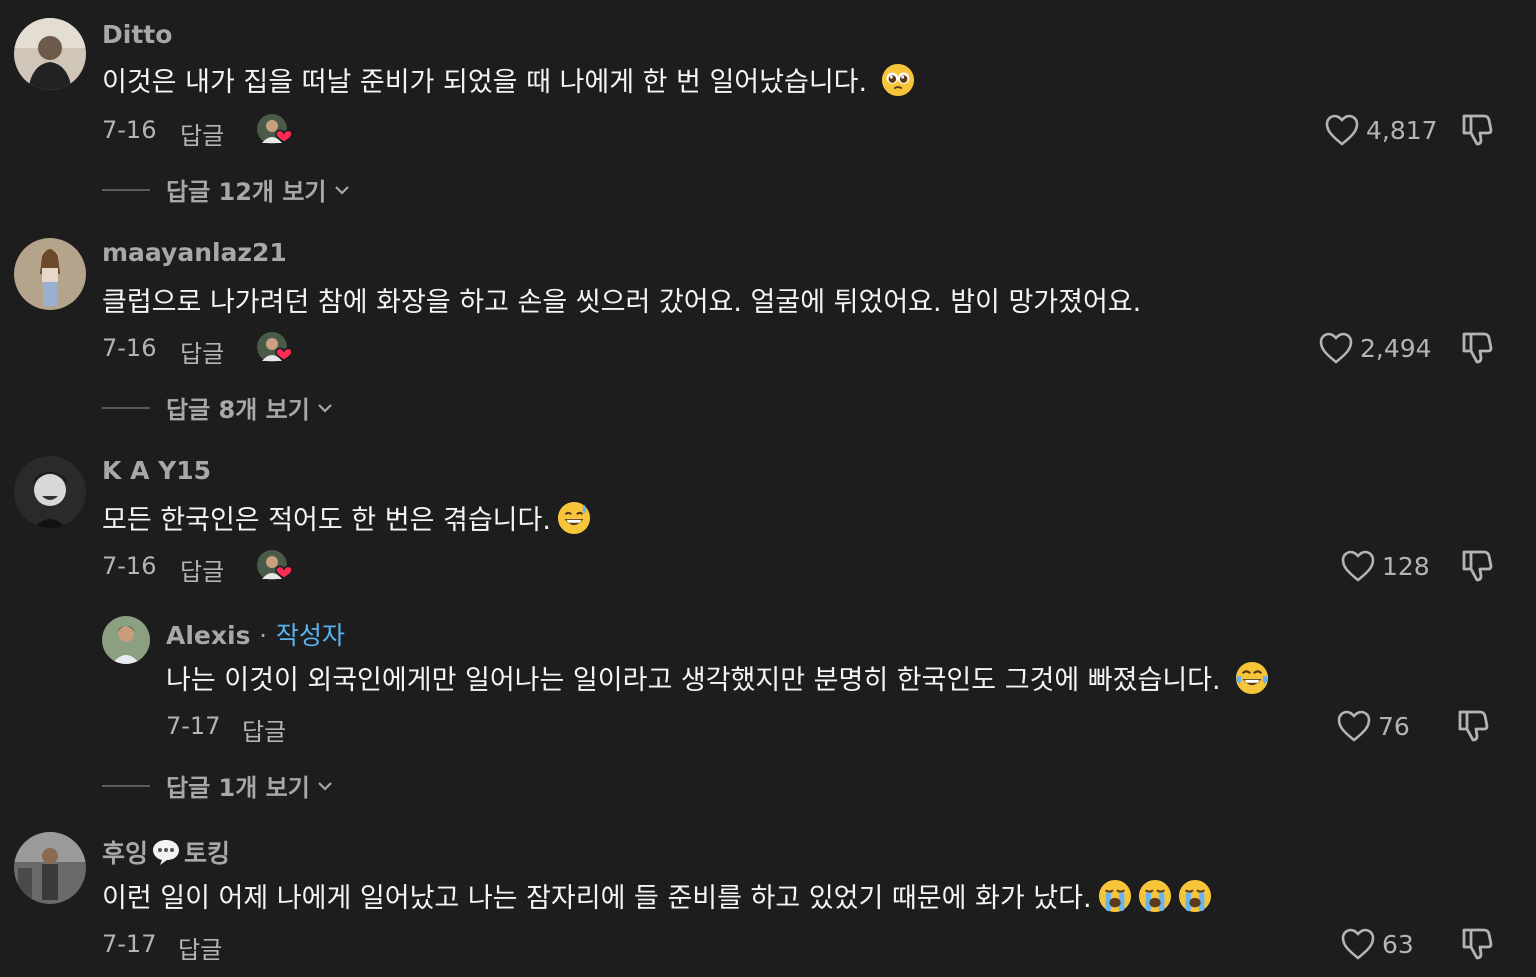  What do you see at coordinates (207, 853) in the screenshot?
I see `username-part: 토킹` at bounding box center [207, 853].